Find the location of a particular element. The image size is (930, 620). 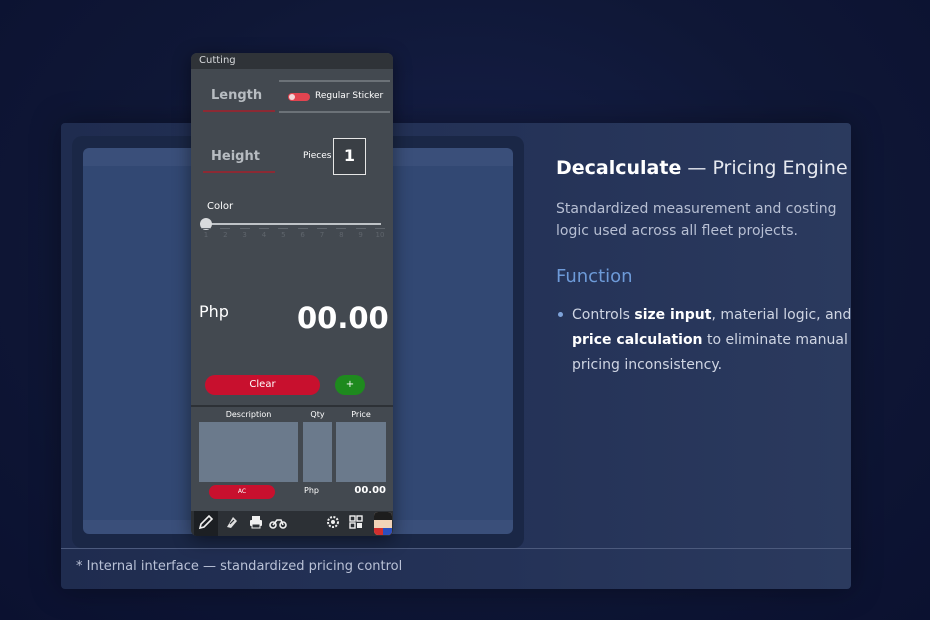

bullet-dot is located at coordinates (560, 314).